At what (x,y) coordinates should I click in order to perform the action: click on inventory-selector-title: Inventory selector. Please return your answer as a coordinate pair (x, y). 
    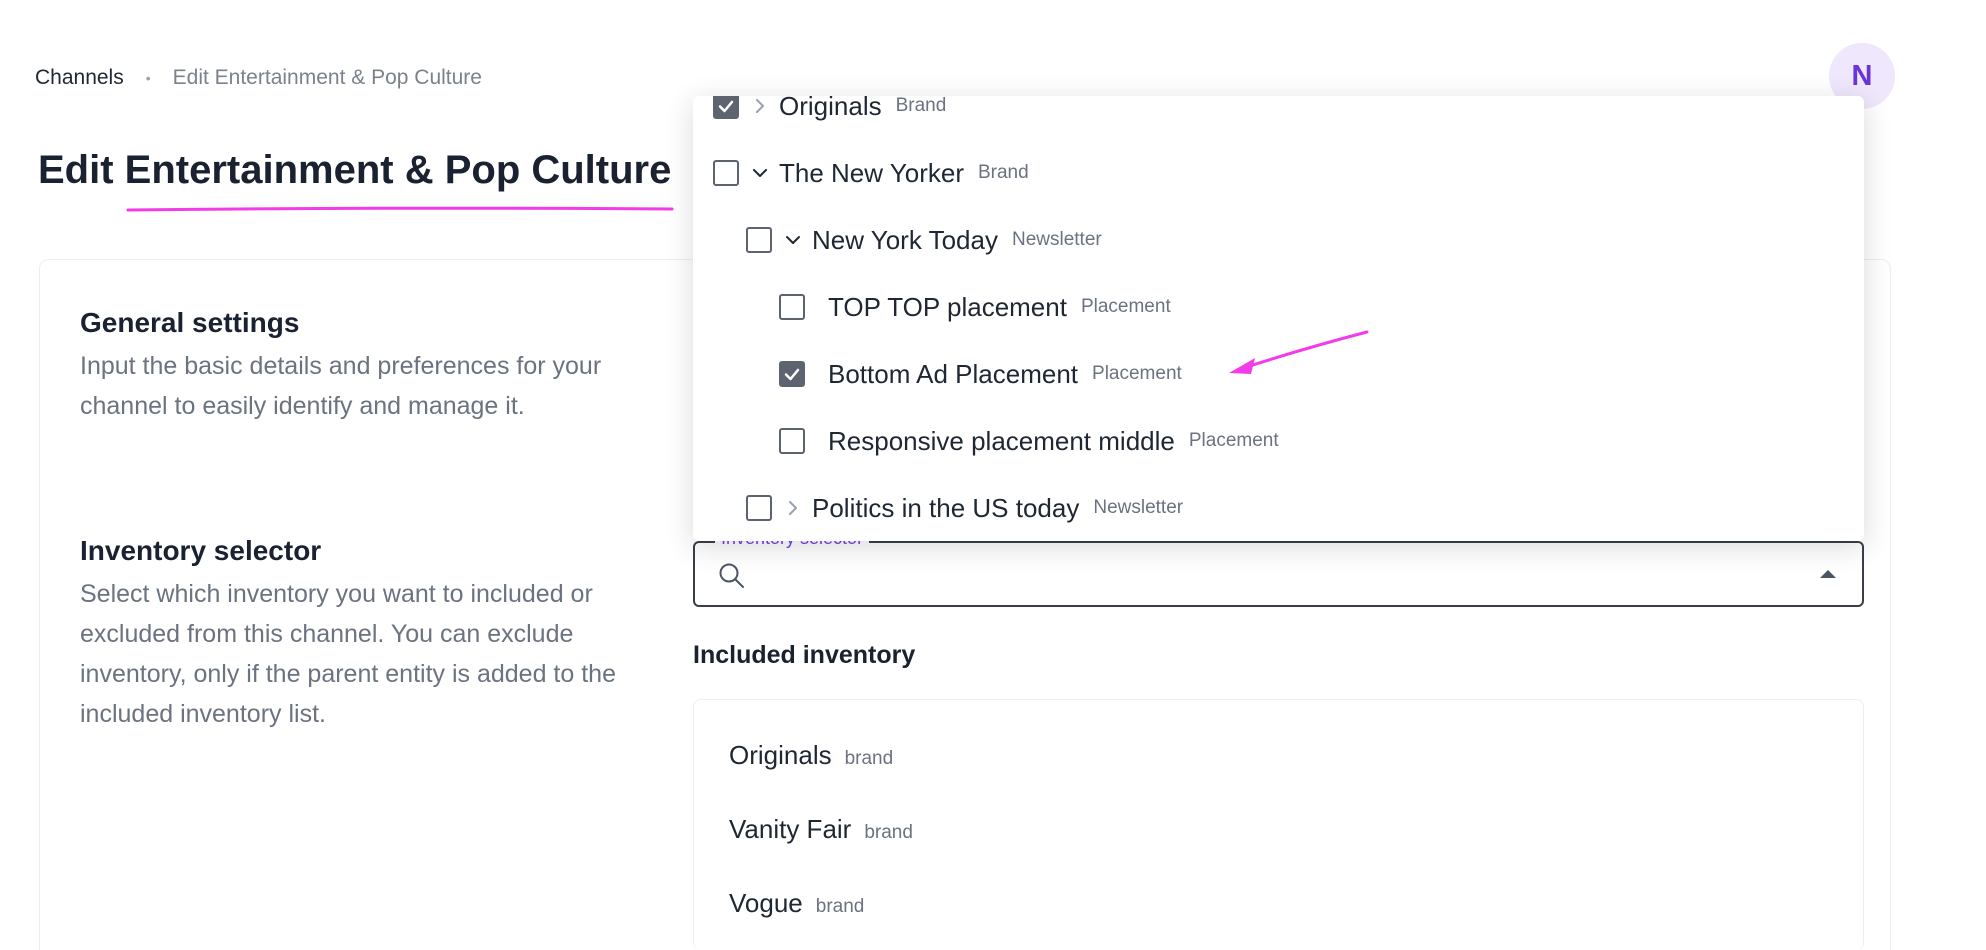
    Looking at the image, I should click on (201, 550).